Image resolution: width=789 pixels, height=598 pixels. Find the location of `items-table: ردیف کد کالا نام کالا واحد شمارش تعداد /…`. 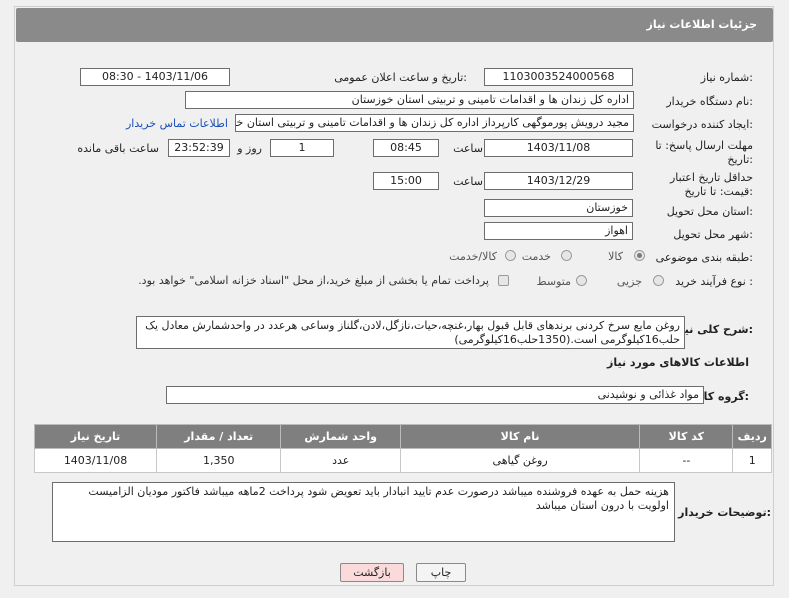

items-table: ردیف کد کالا نام کالا واحد شمارش تعداد /… is located at coordinates (402, 448).